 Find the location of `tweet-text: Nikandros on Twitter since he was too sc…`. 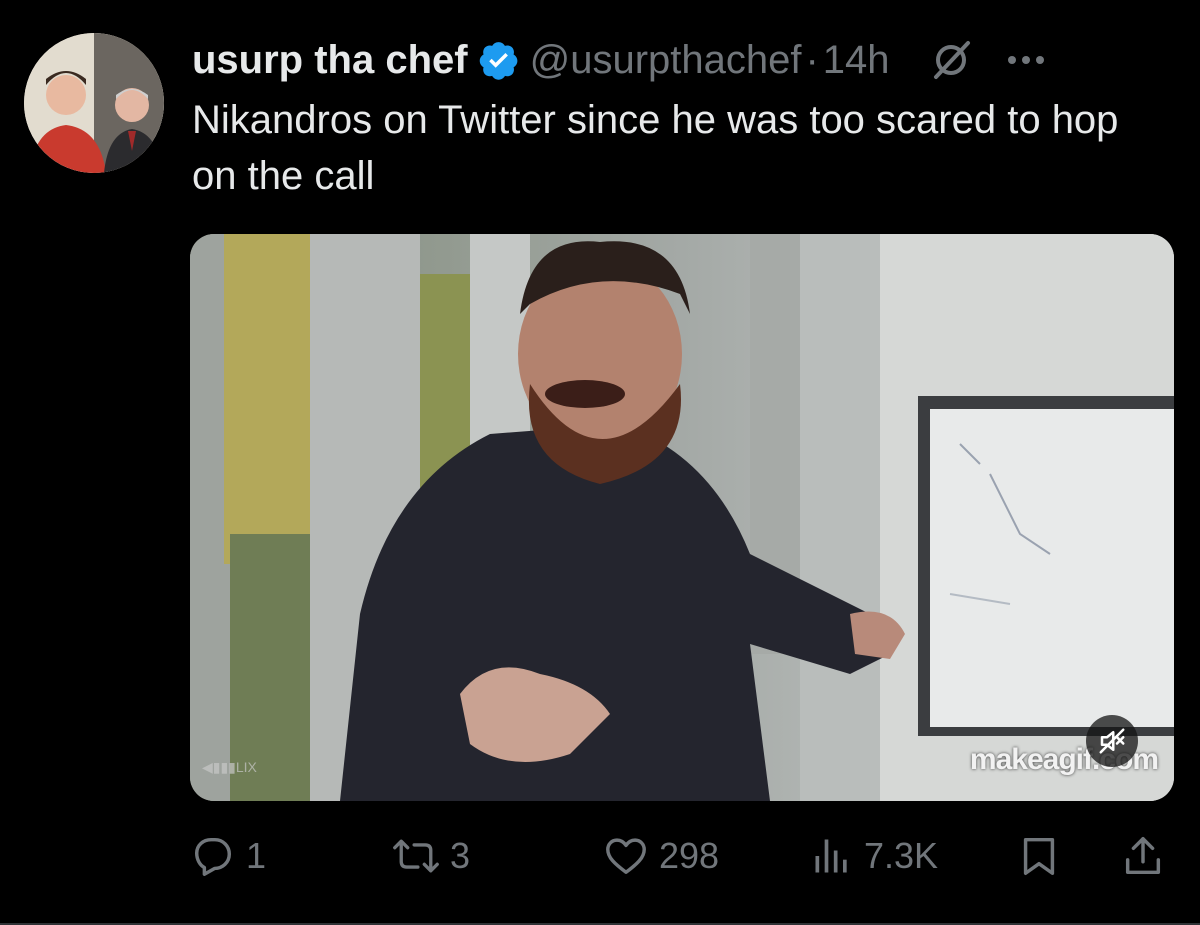

tweet-text: Nikandros on Twitter since he was too sc… is located at coordinates (655, 148).